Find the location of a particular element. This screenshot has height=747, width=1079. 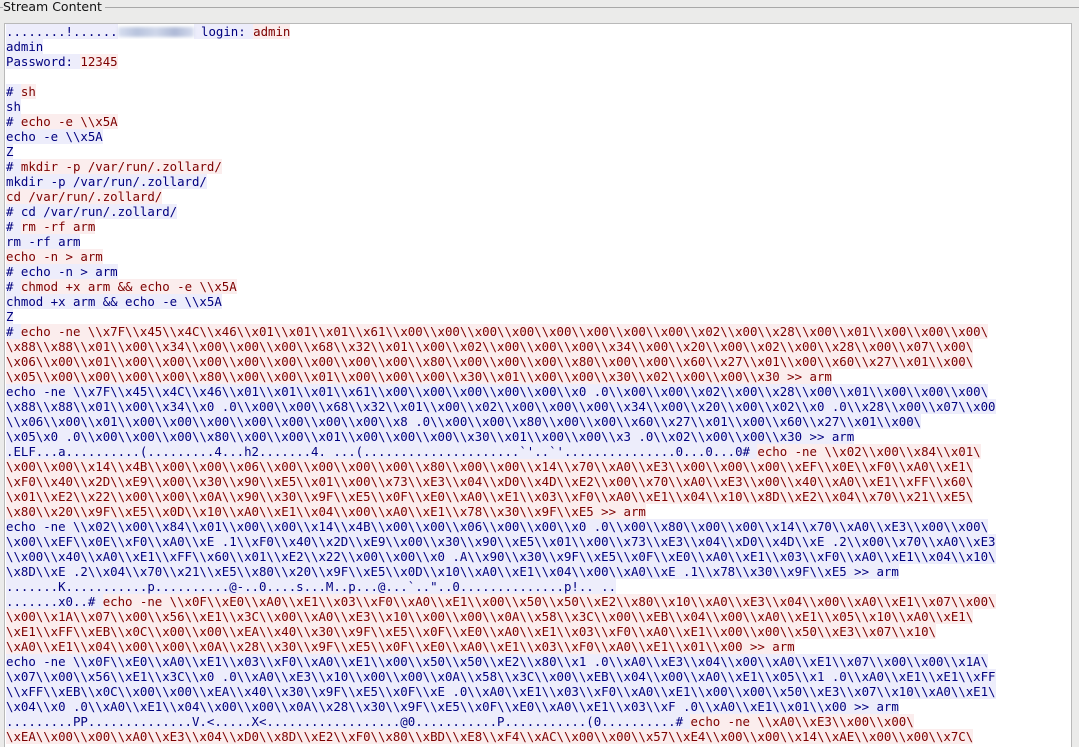

client-text-segment: echo -e \\x5A is located at coordinates (69, 121).